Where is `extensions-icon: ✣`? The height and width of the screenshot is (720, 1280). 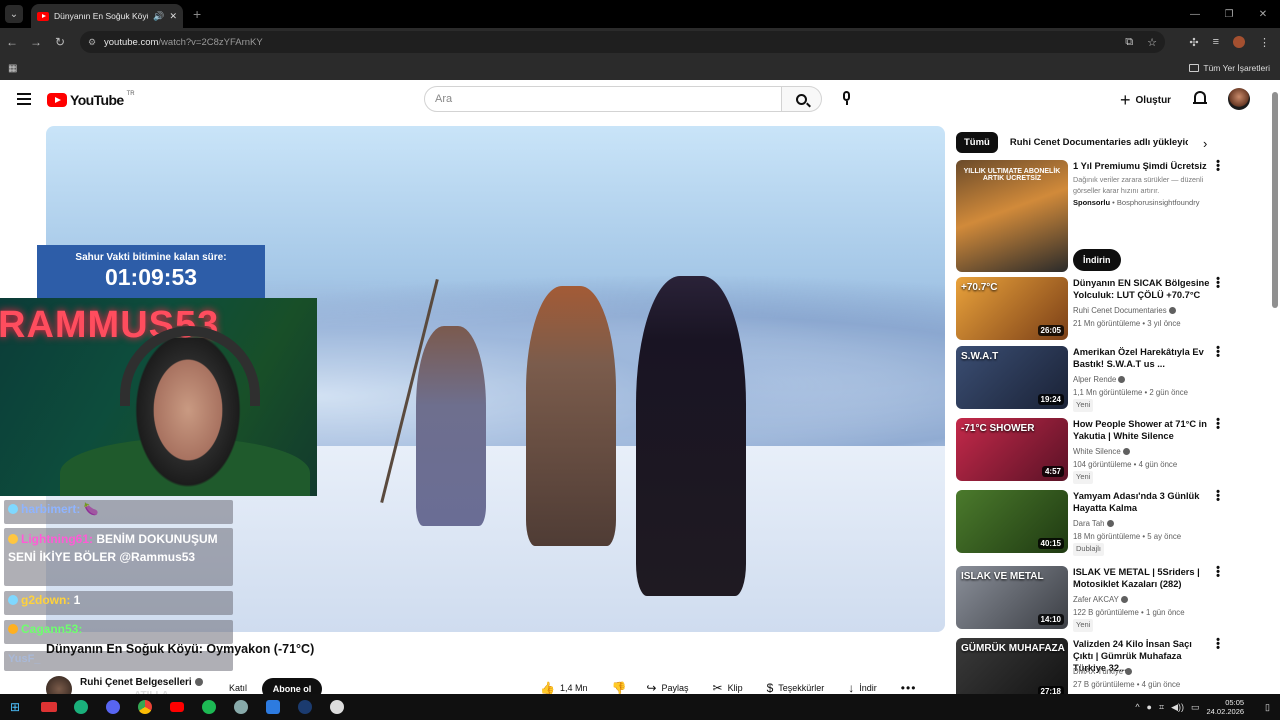
extensions-icon: ✣ is located at coordinates (1193, 42).